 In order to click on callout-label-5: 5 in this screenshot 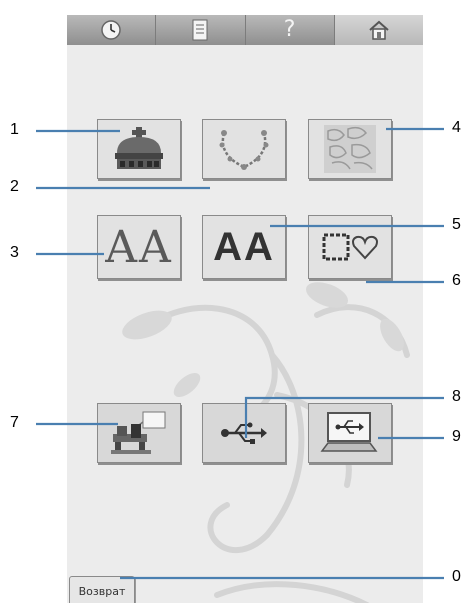, I will do `click(456, 224)`.